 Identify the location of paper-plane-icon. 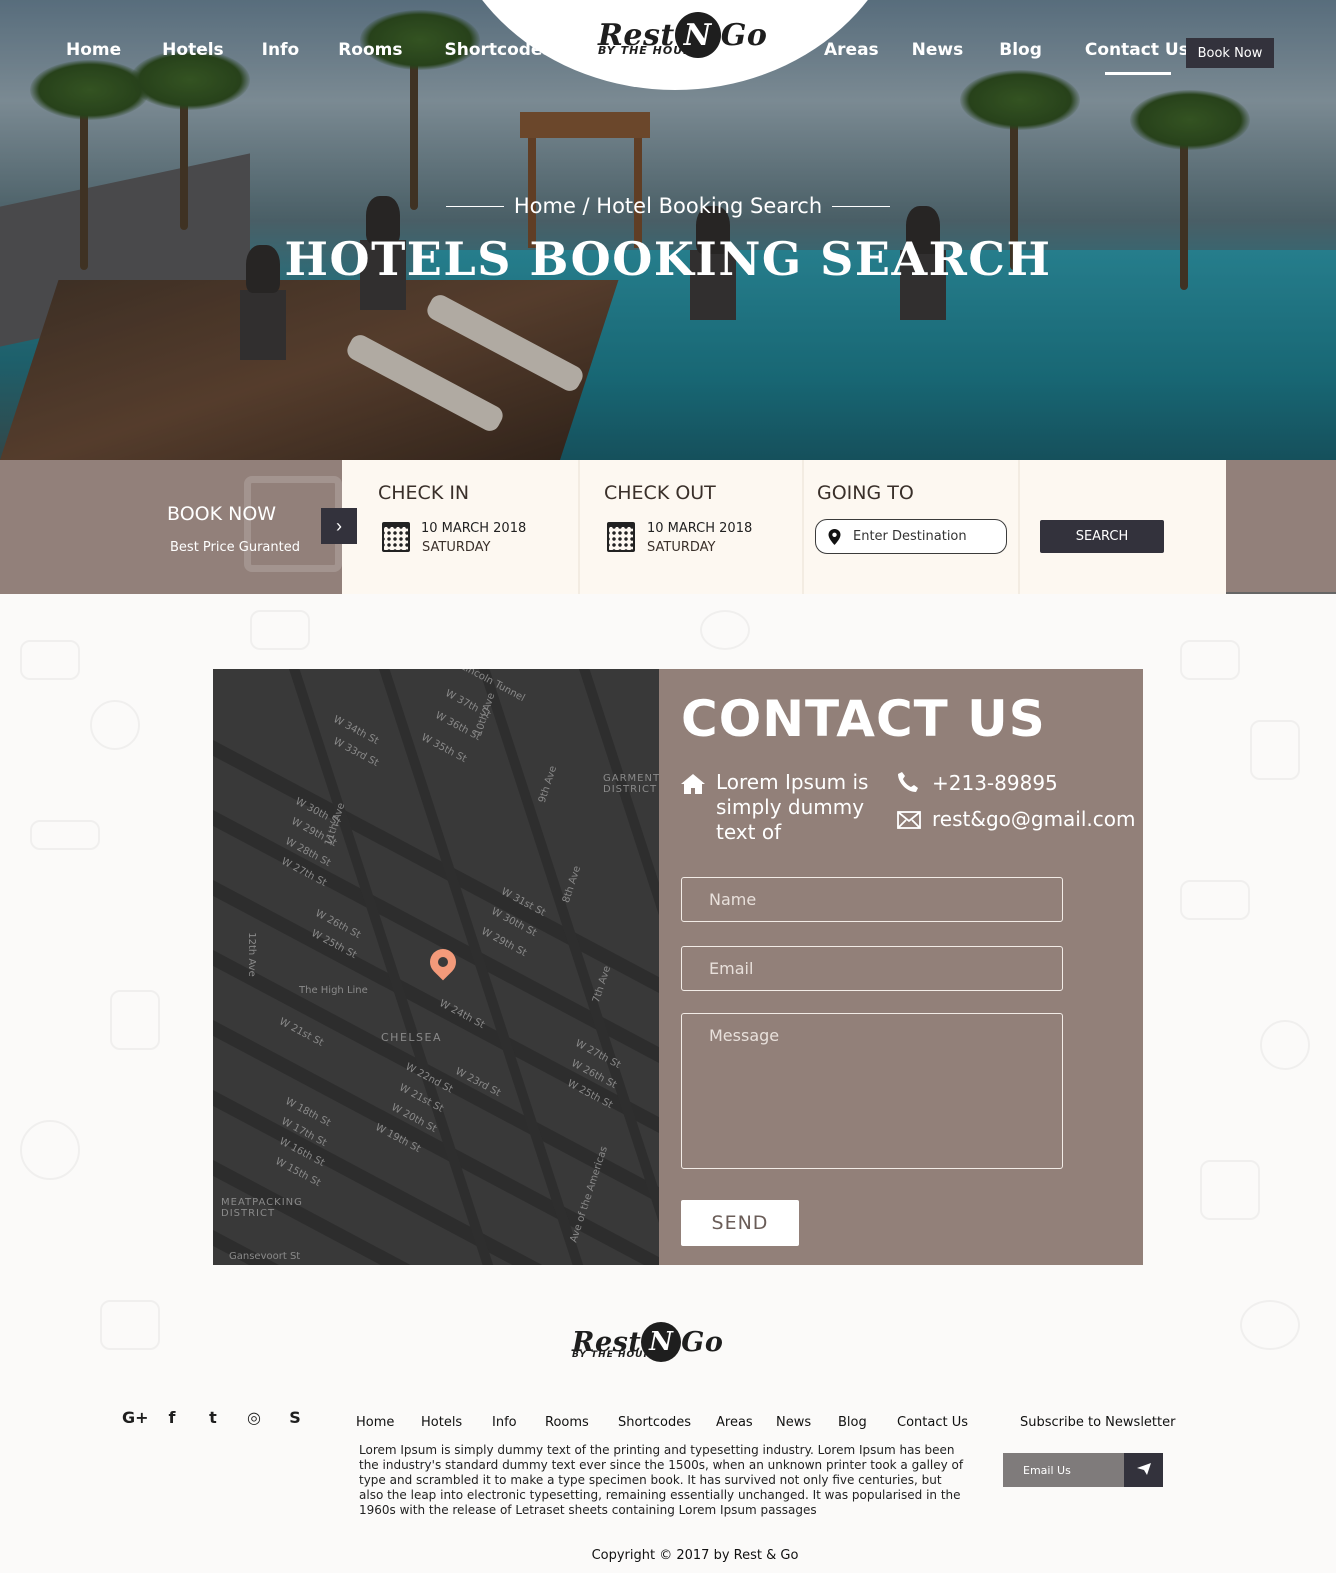
(1143, 1468).